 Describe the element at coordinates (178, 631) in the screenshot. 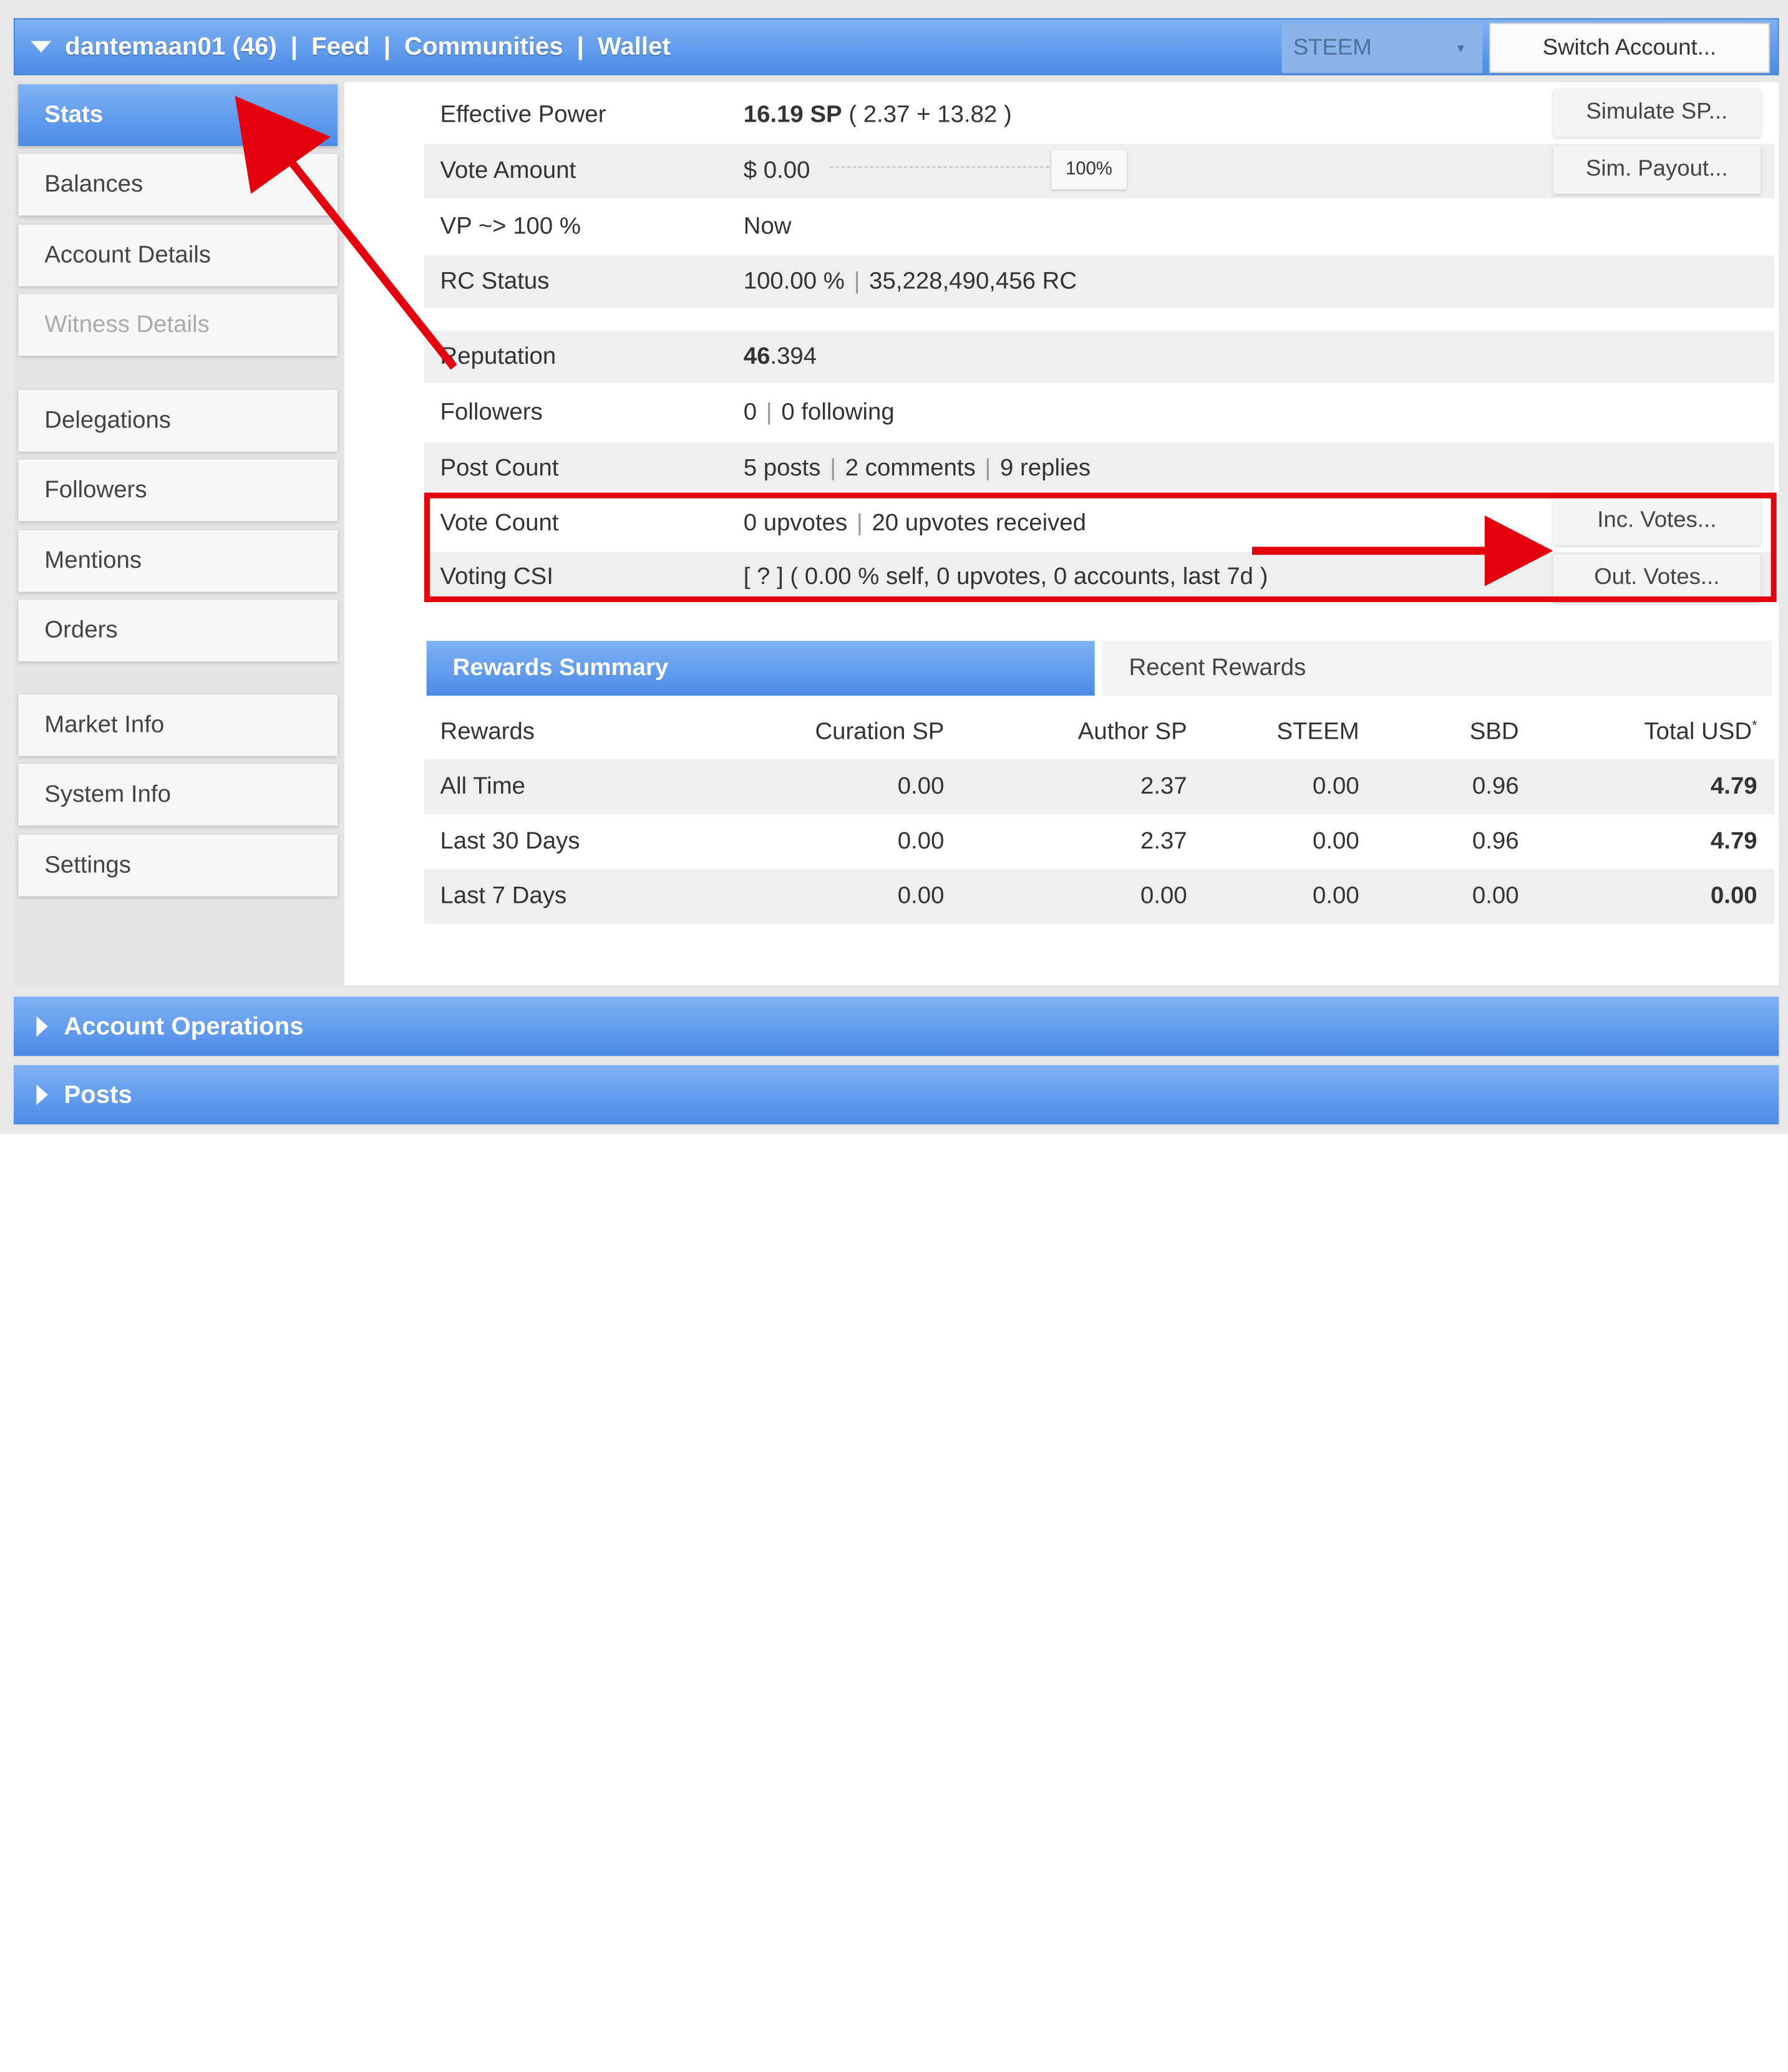

I see `sidebar-item-orders: Orders` at that location.